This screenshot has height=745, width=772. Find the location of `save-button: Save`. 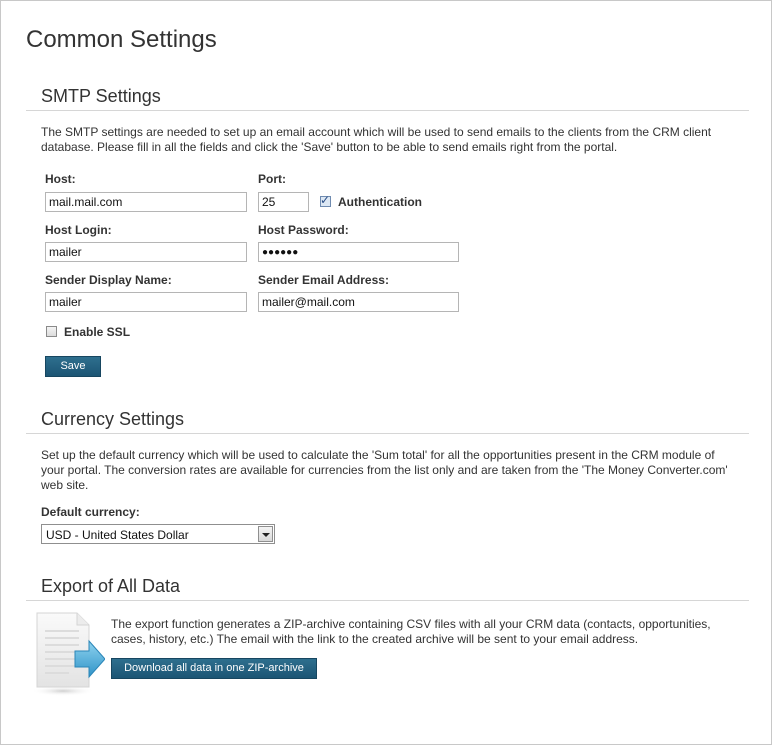

save-button: Save is located at coordinates (73, 366).